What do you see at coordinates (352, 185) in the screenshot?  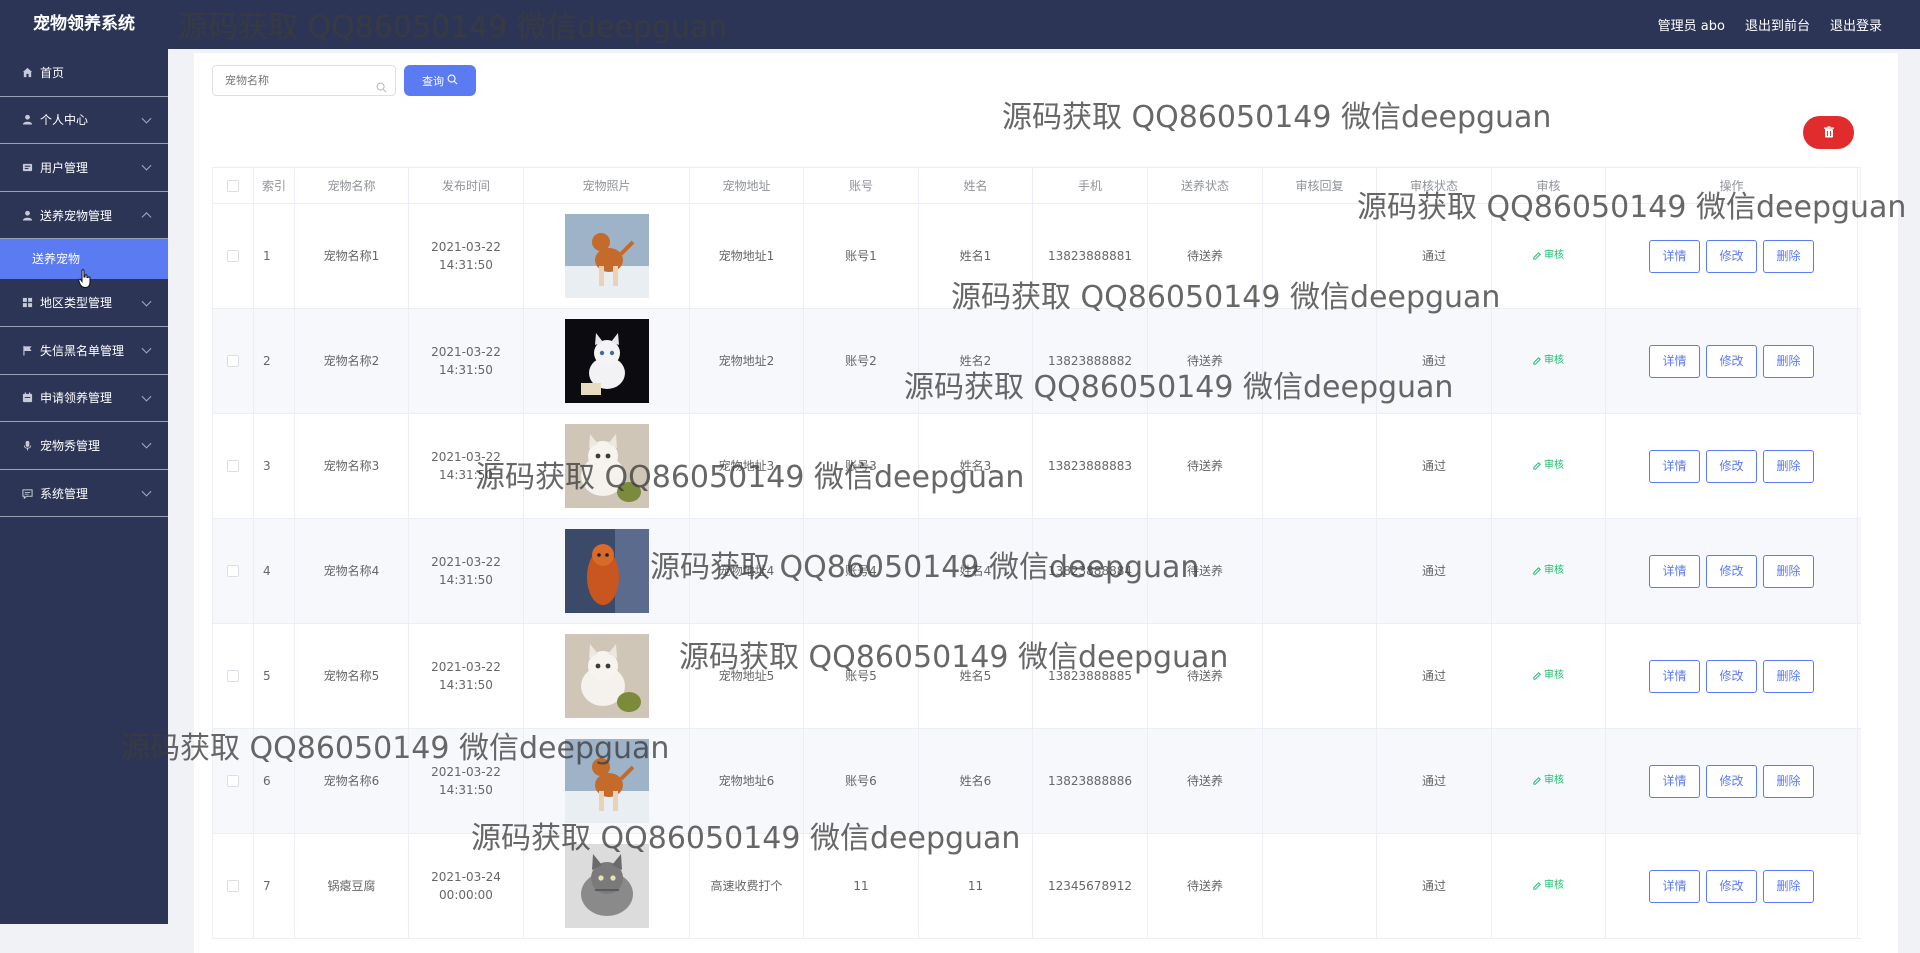 I see `table-header-cell: 宠物名称` at bounding box center [352, 185].